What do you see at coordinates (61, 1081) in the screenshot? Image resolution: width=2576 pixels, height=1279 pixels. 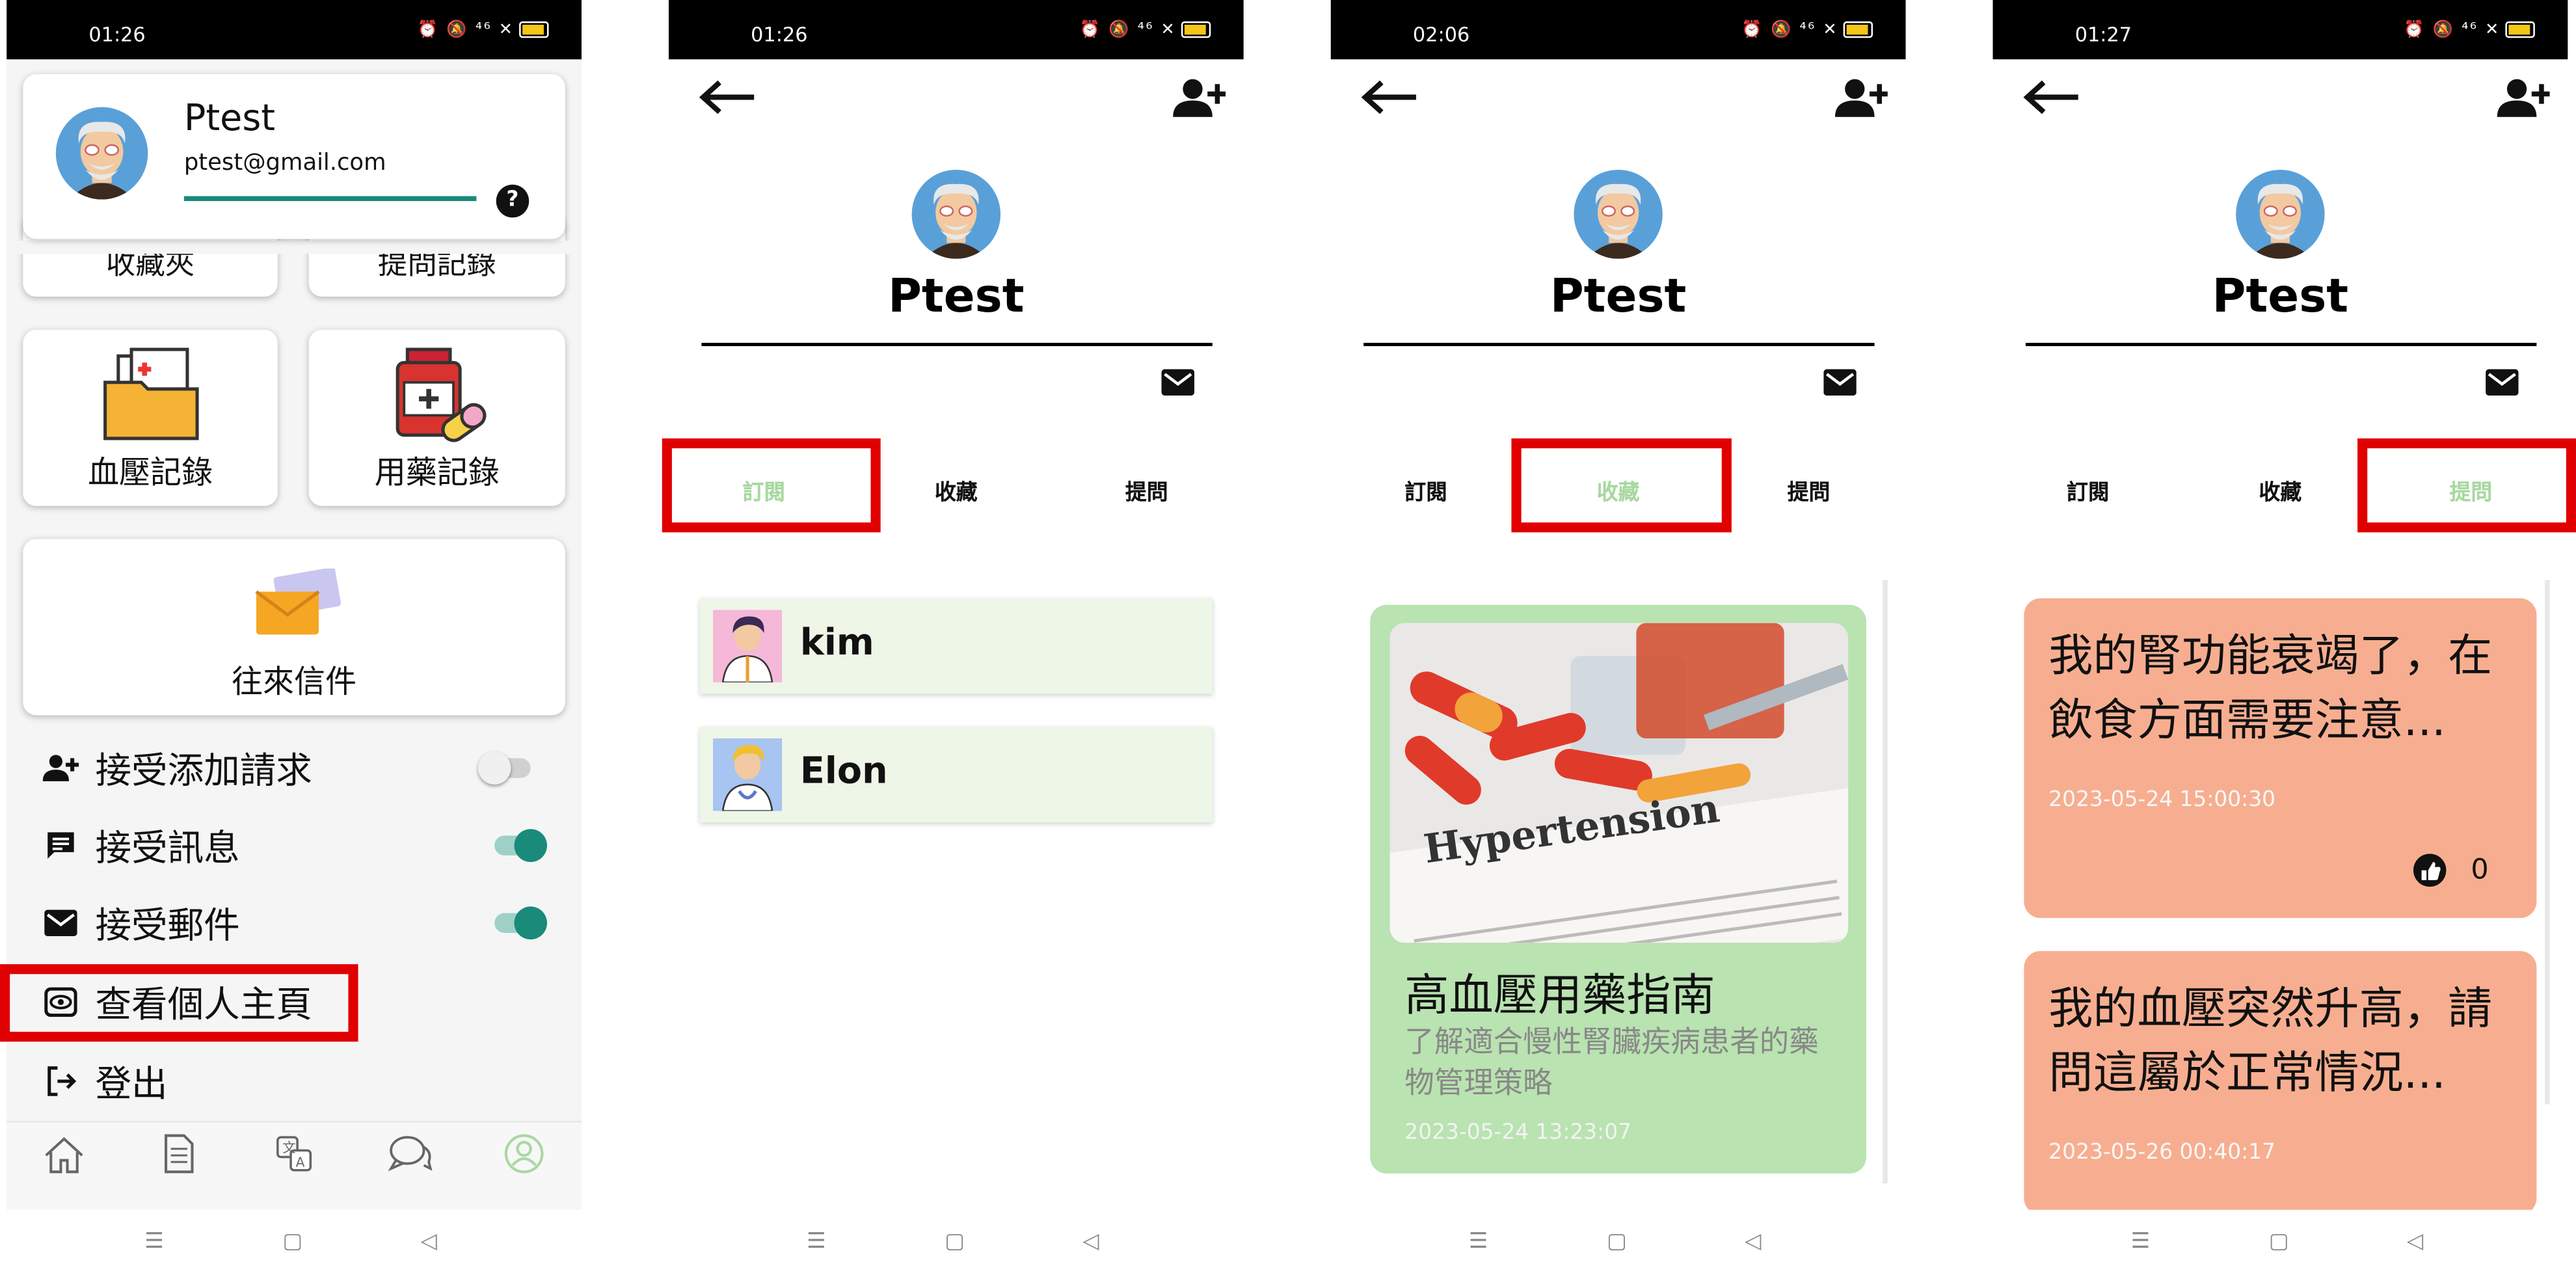 I see `logout-icon` at bounding box center [61, 1081].